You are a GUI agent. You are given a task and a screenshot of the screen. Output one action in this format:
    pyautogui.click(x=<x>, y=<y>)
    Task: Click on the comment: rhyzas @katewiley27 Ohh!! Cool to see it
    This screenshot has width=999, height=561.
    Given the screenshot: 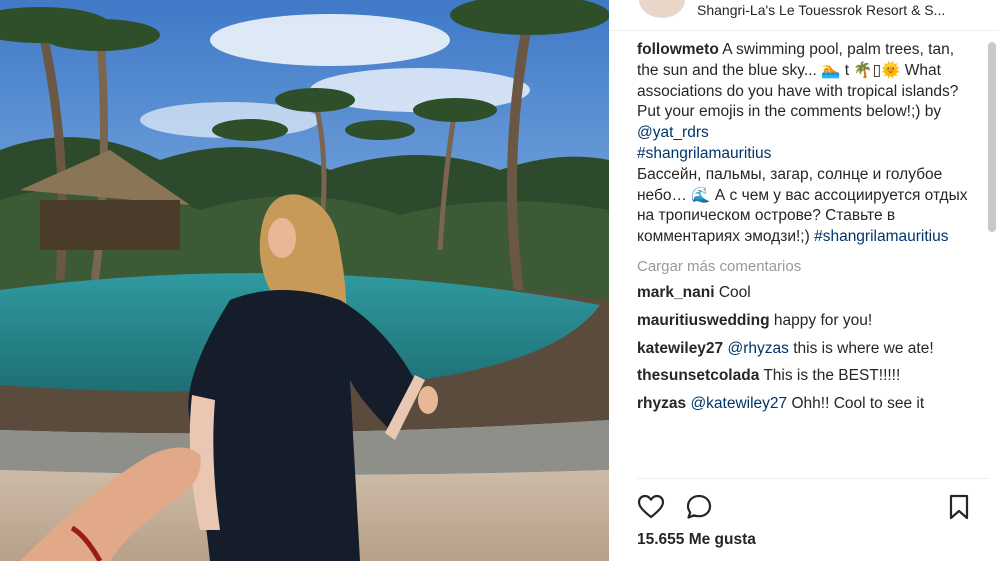 What is the action you would take?
    pyautogui.click(x=807, y=404)
    